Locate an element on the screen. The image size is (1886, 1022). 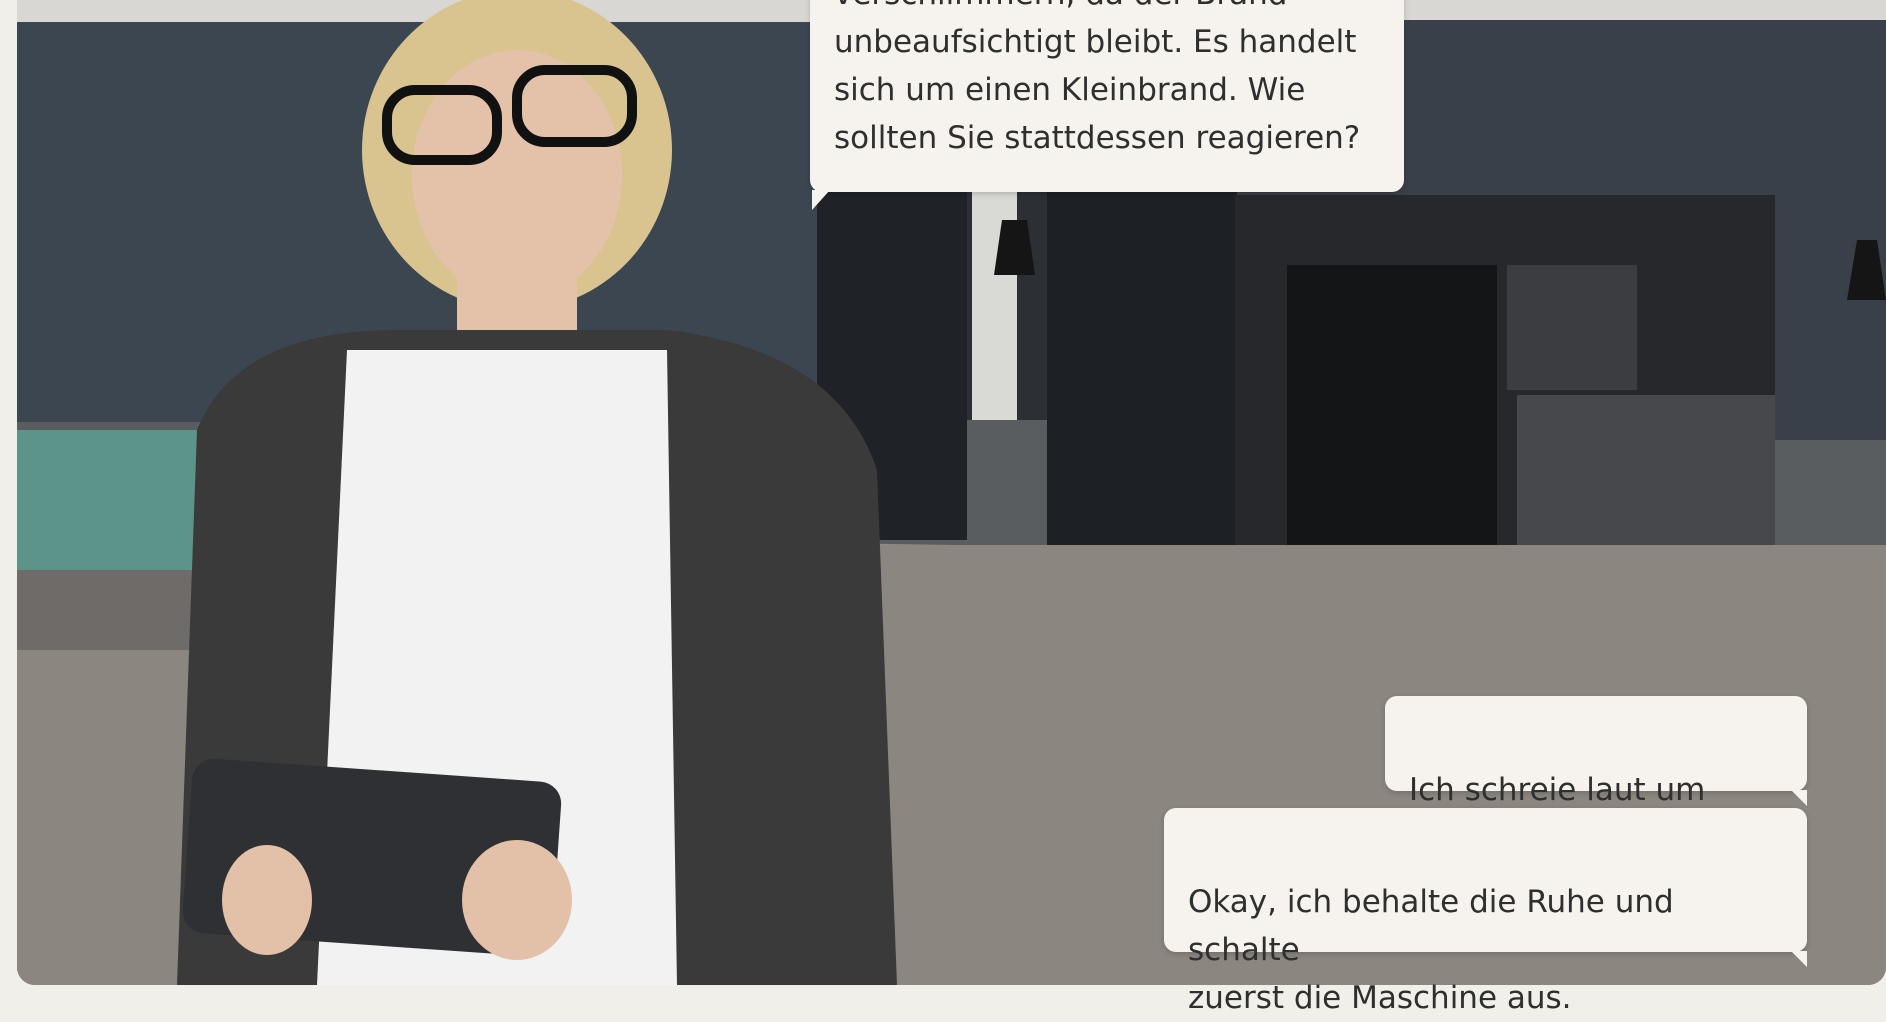
answer-option-1: Ich schreie laut um Hilfe. is located at coordinates (1596, 776).